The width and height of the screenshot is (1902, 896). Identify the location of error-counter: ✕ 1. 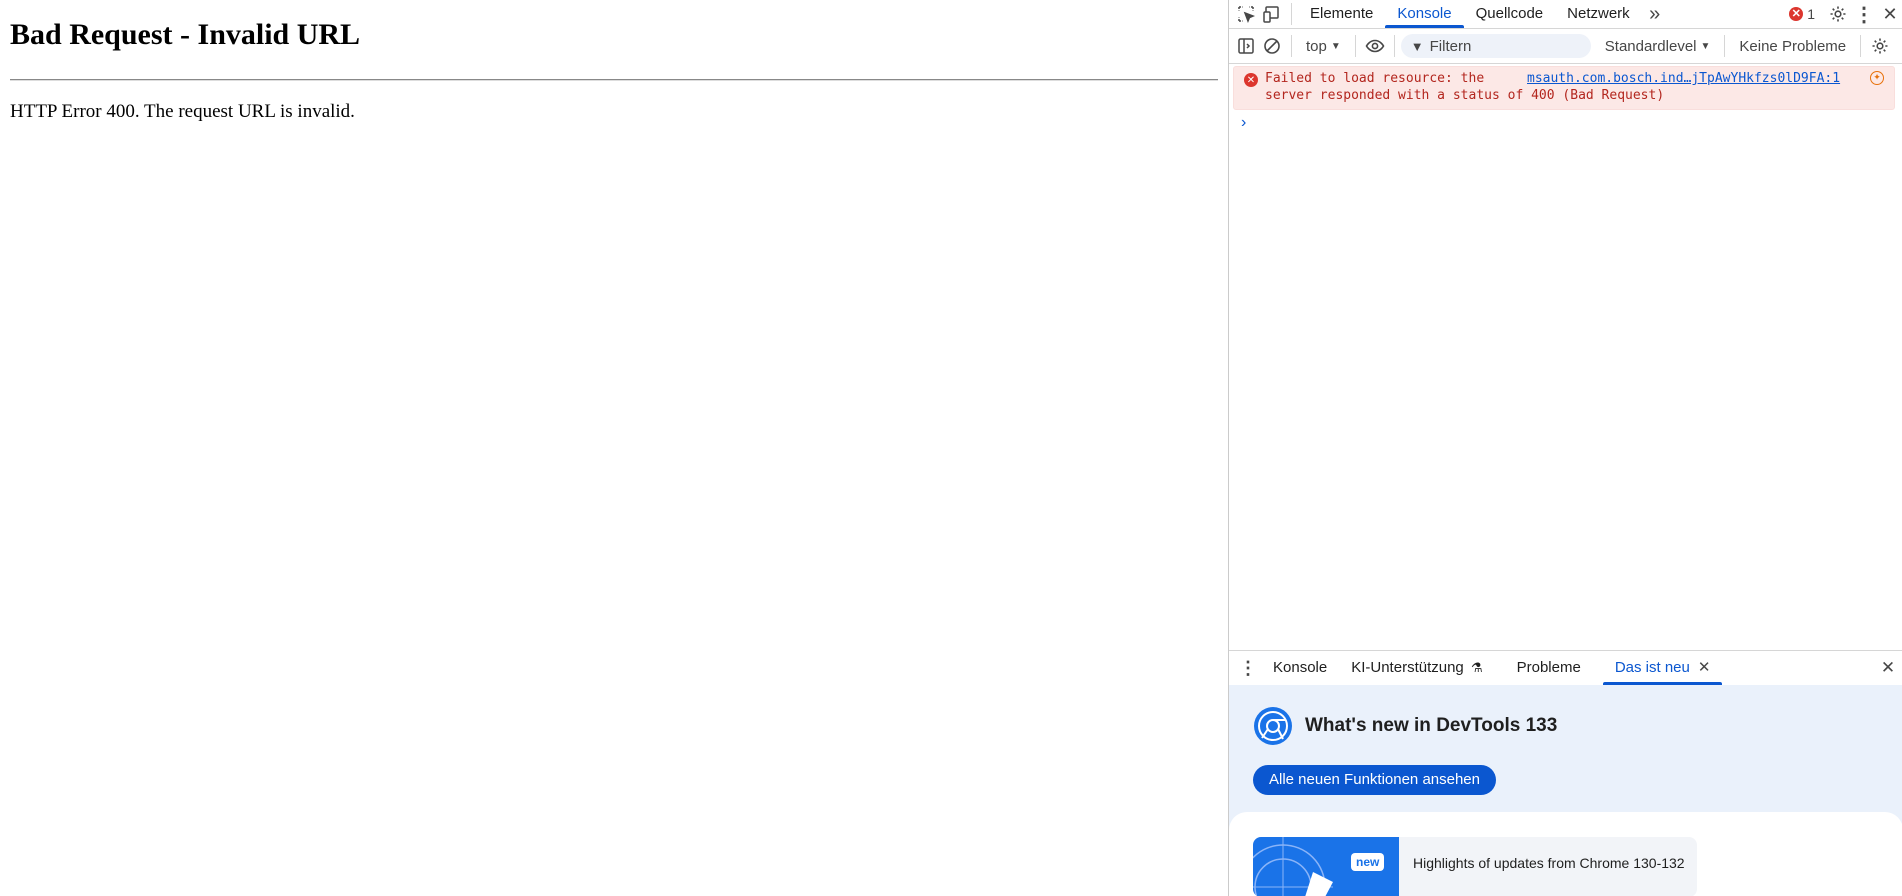
(1802, 14).